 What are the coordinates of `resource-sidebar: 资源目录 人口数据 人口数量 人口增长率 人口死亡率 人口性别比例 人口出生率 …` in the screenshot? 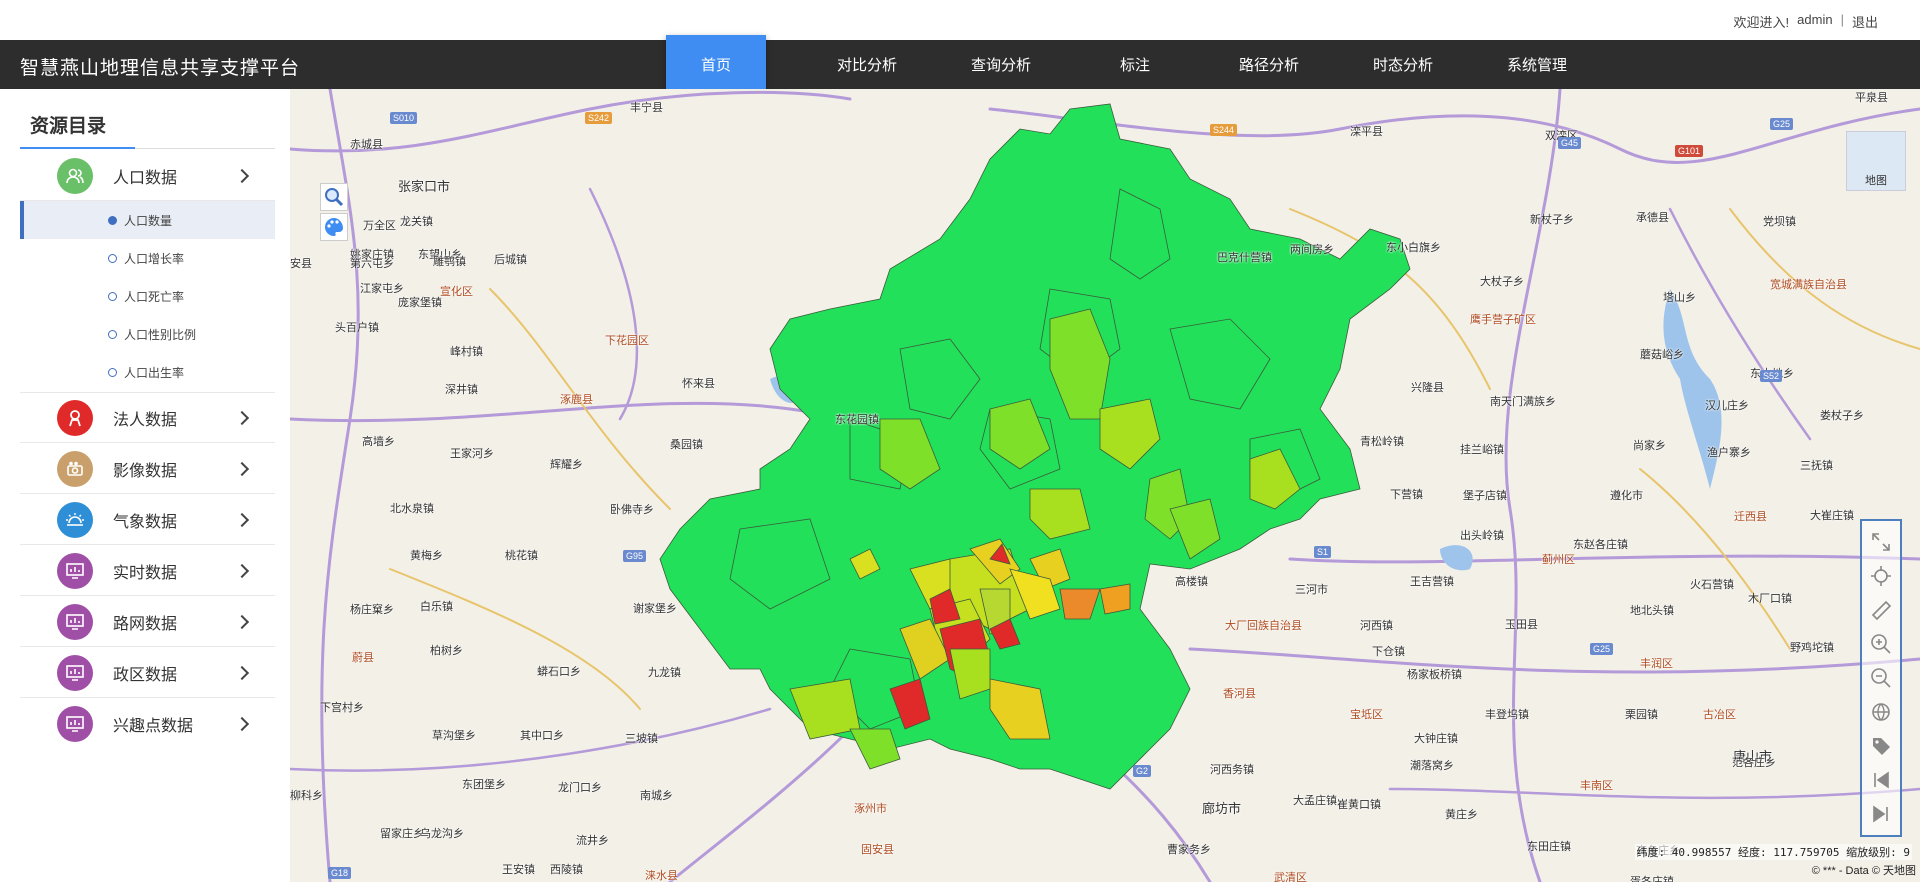 It's located at (145, 485).